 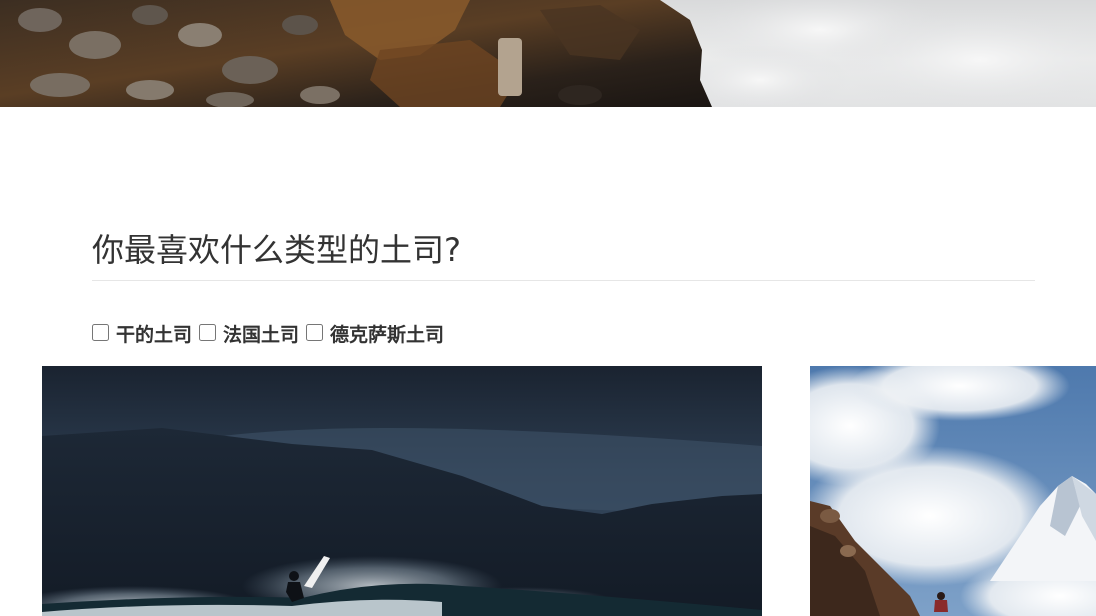 What do you see at coordinates (953, 491) in the screenshot?
I see `mountain-hiker-image` at bounding box center [953, 491].